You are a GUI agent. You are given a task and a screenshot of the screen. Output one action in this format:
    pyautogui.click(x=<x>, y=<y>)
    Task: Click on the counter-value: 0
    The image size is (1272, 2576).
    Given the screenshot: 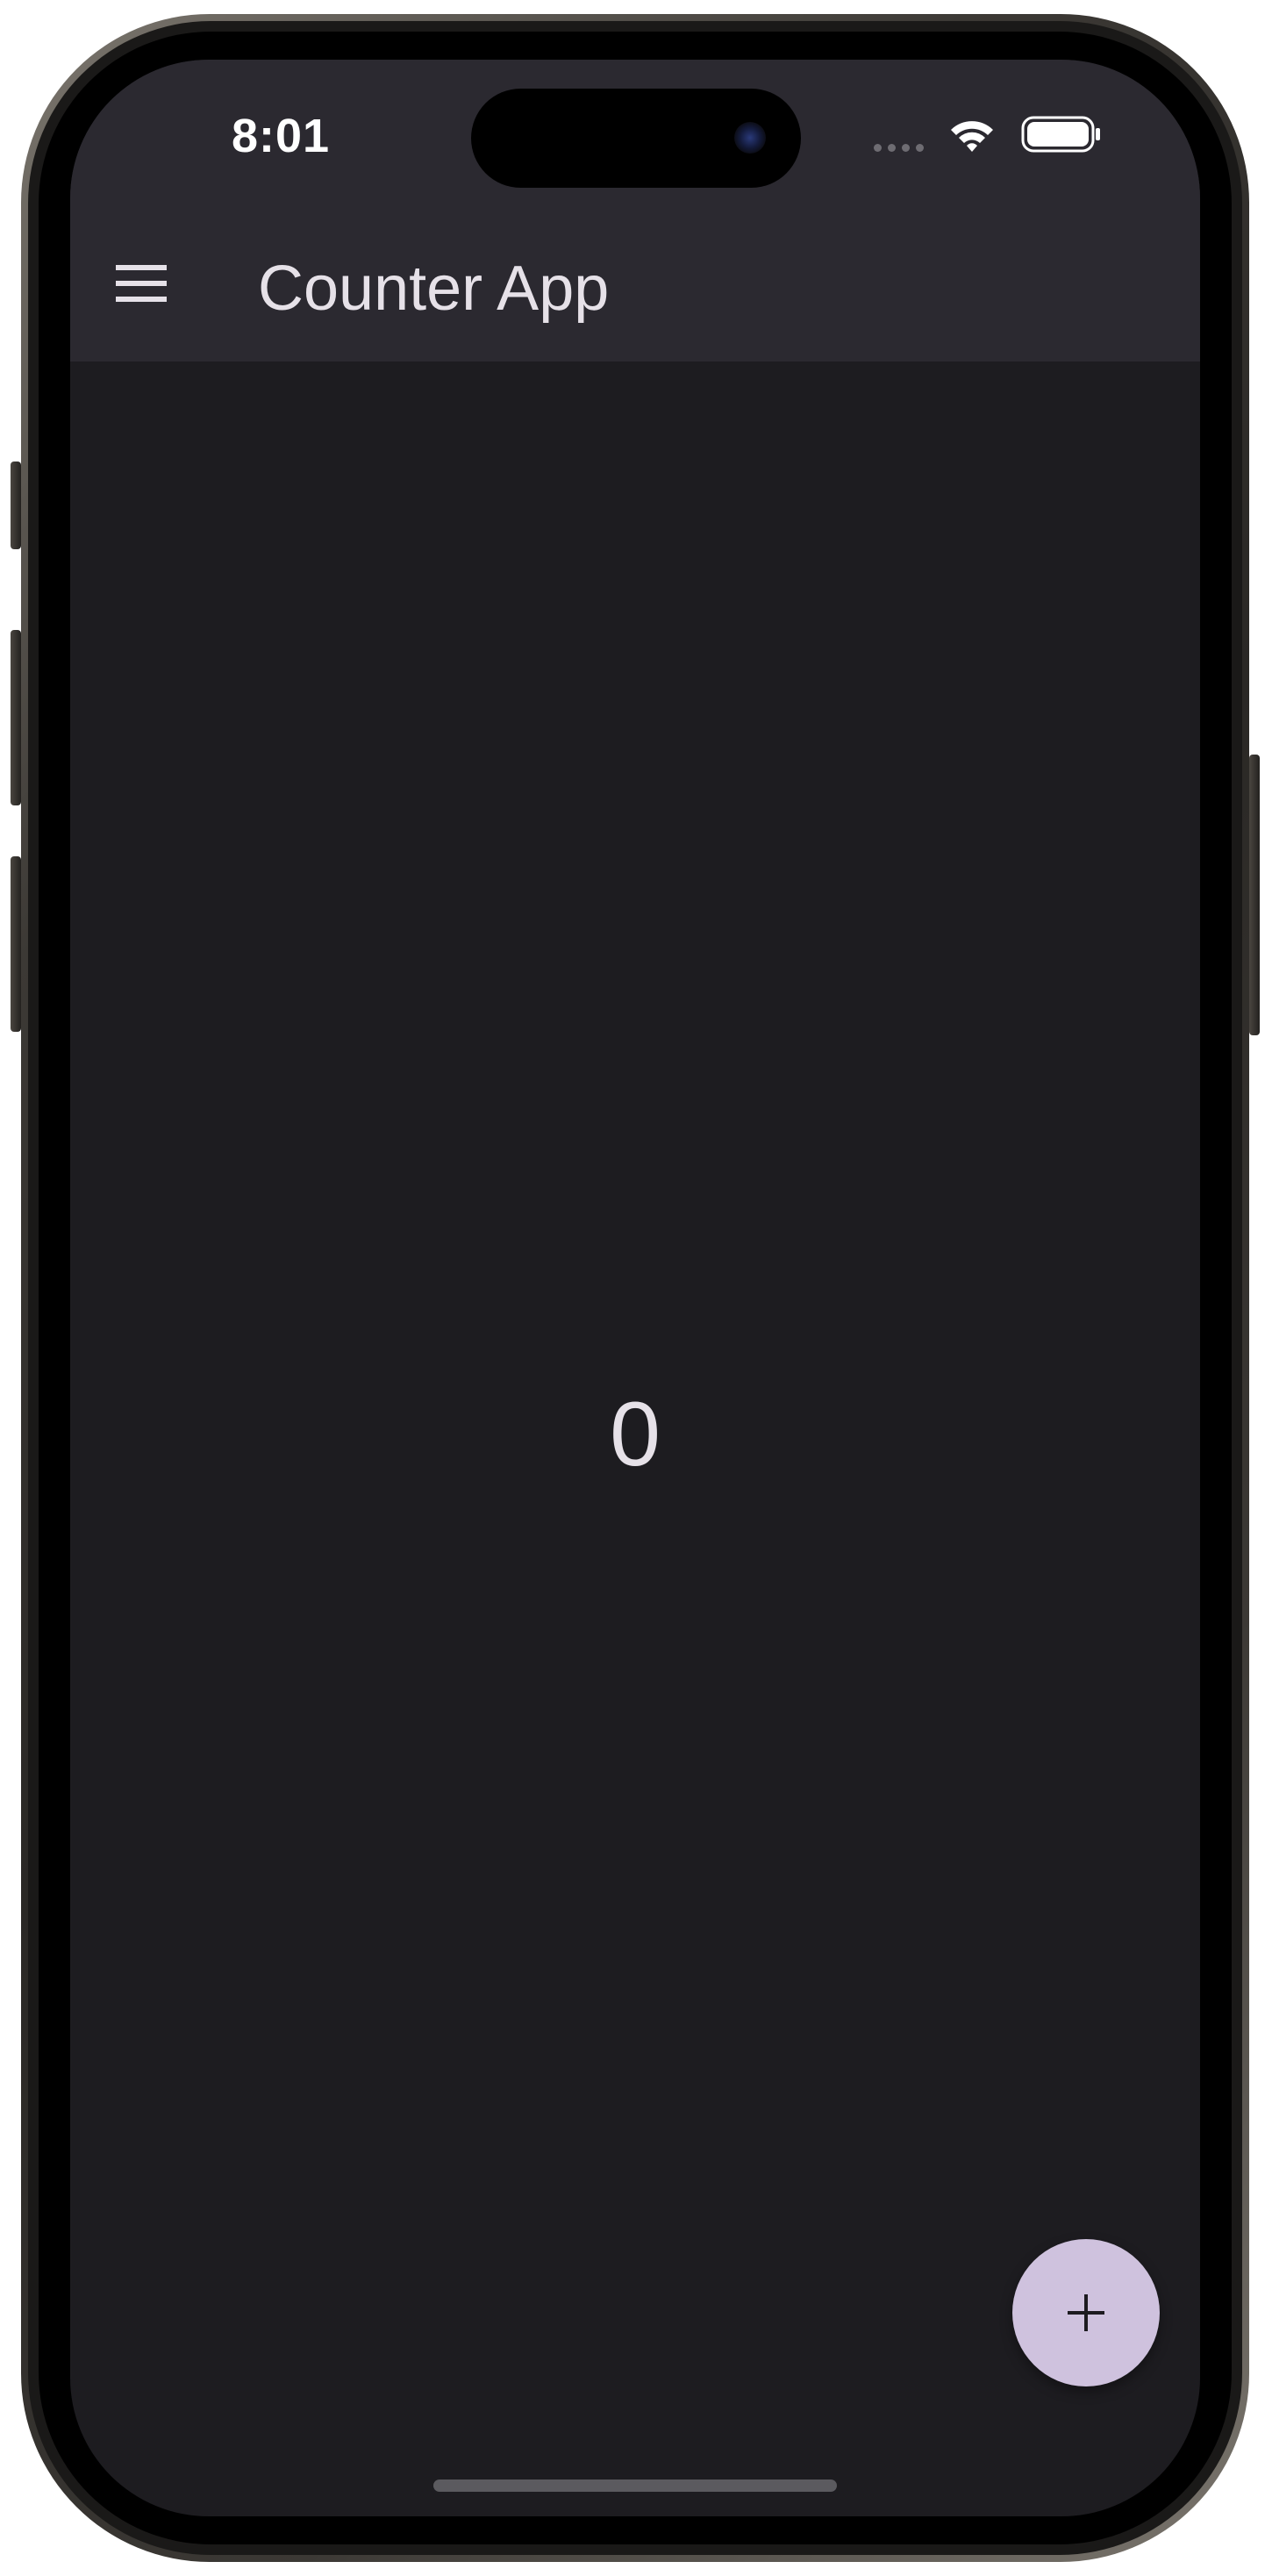 What is the action you would take?
    pyautogui.click(x=635, y=1434)
    